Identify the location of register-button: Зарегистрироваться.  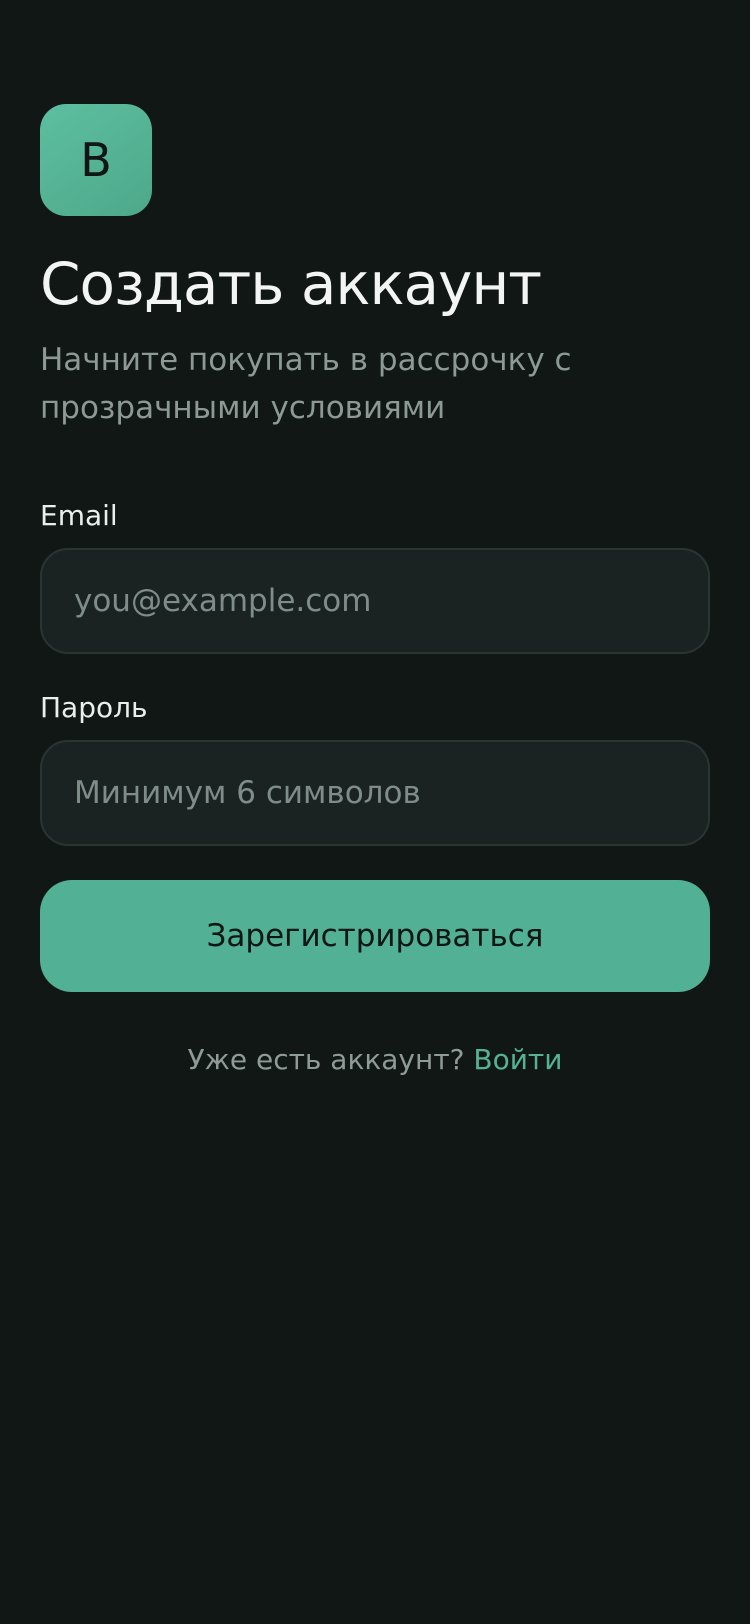
(375, 936).